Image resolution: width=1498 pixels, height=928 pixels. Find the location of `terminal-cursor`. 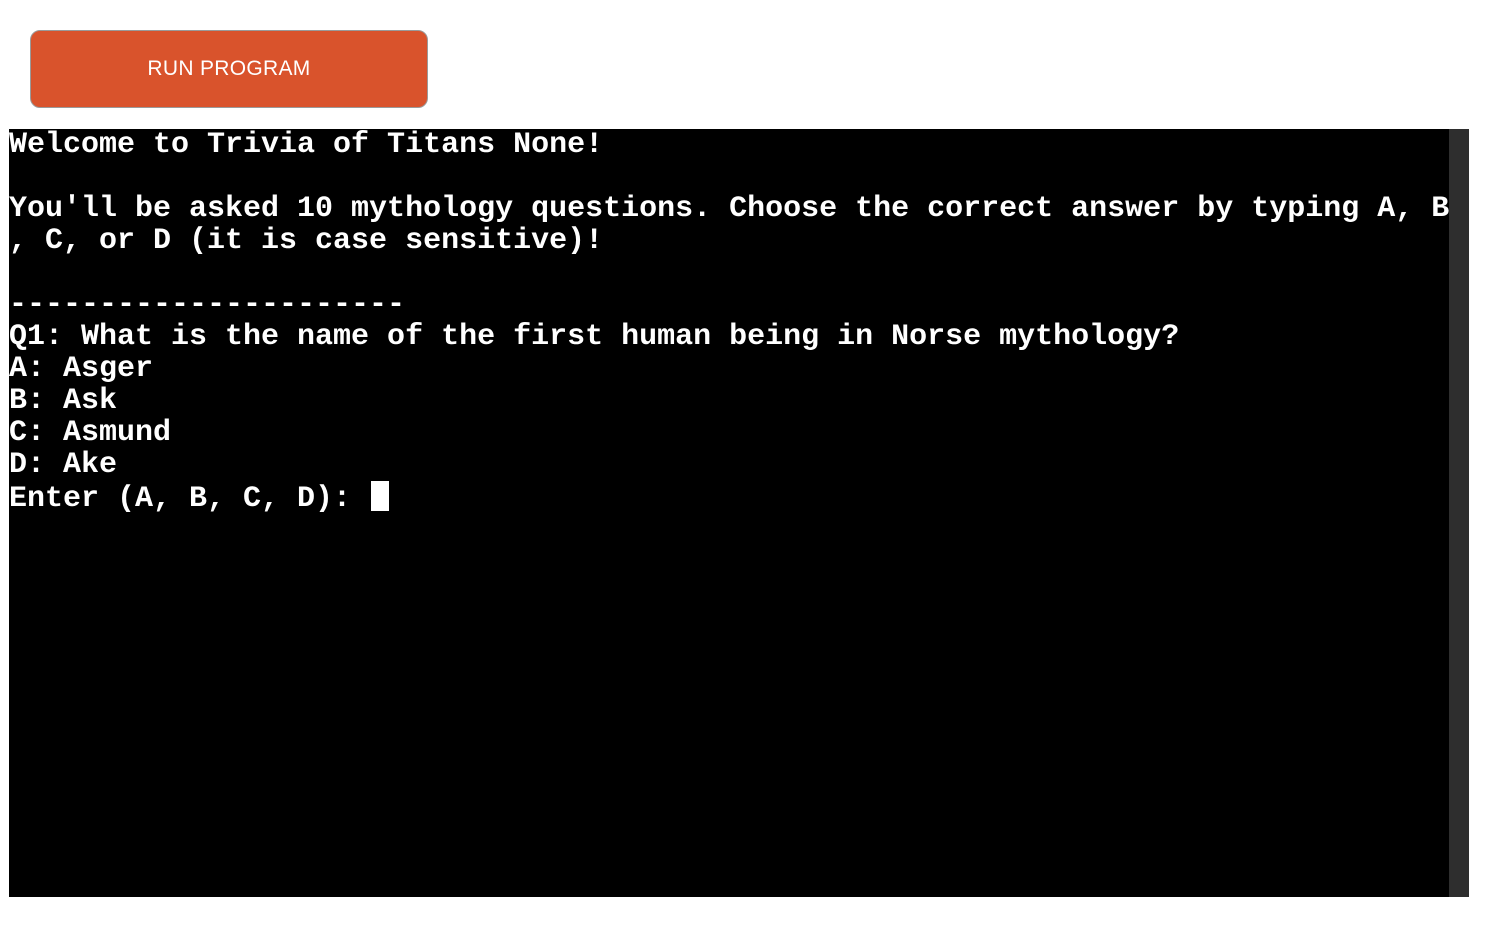

terminal-cursor is located at coordinates (380, 496).